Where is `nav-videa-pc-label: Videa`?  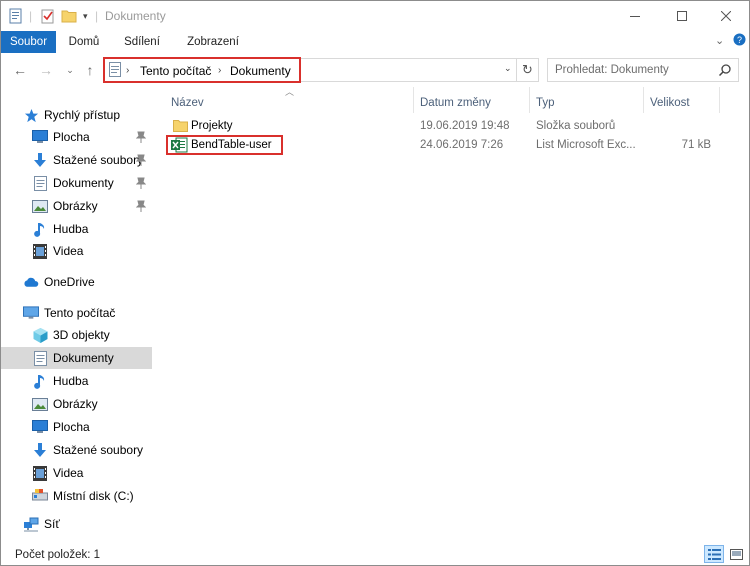
nav-videa-pc-label: Videa is located at coordinates (68, 473).